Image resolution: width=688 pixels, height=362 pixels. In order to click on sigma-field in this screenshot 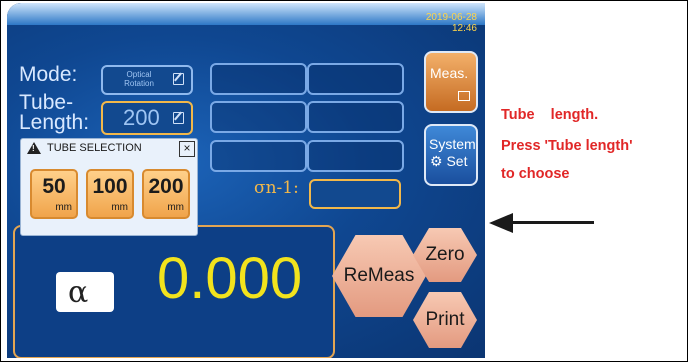, I will do `click(355, 194)`.